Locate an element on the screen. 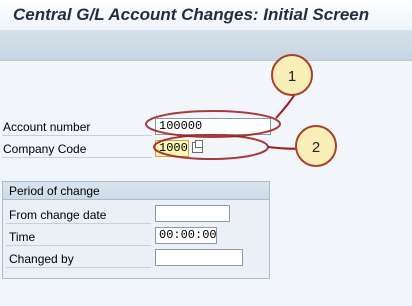 This screenshot has width=412, height=306. callout-number-1: 1 is located at coordinates (292, 76).